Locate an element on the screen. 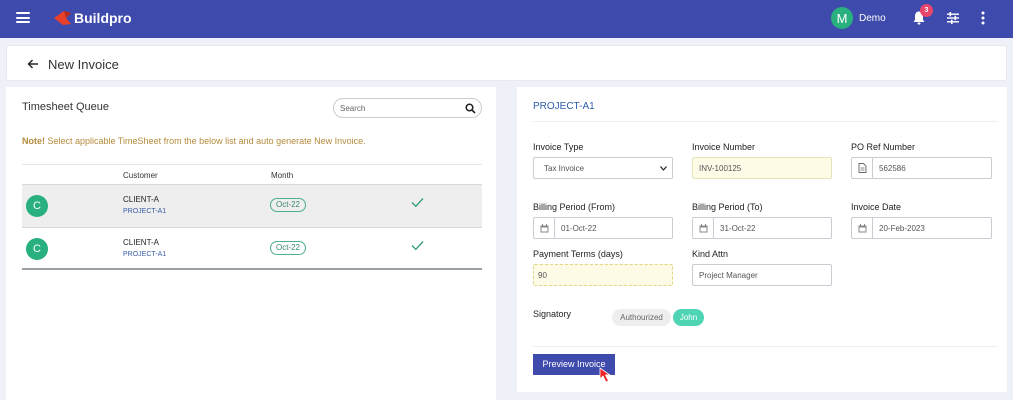 The height and width of the screenshot is (400, 1013). billing-to-field: 31-Oct-22 is located at coordinates (762, 228).